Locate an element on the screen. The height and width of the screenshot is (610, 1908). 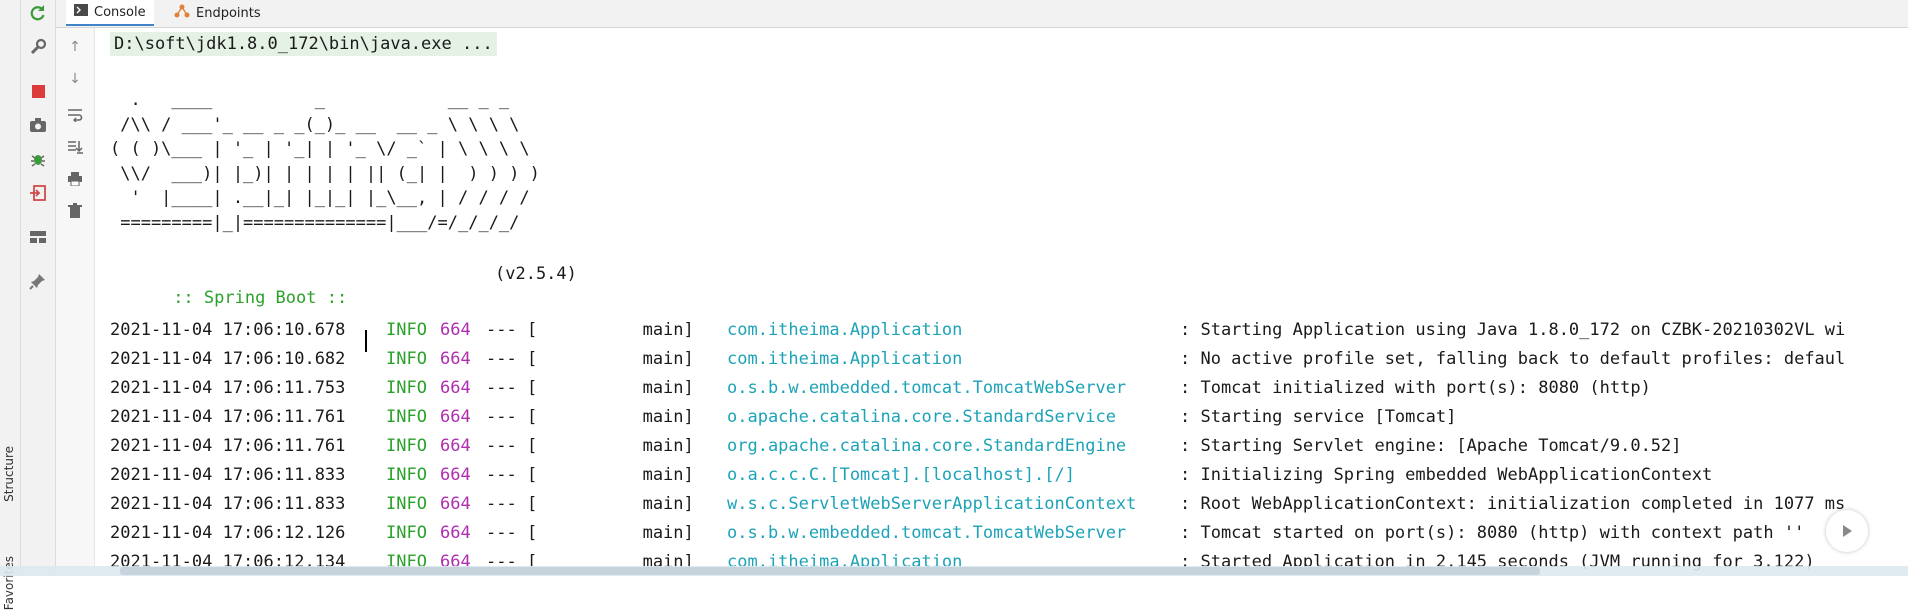
scroll-up-arrow-icon: ↑ is located at coordinates (75, 47).